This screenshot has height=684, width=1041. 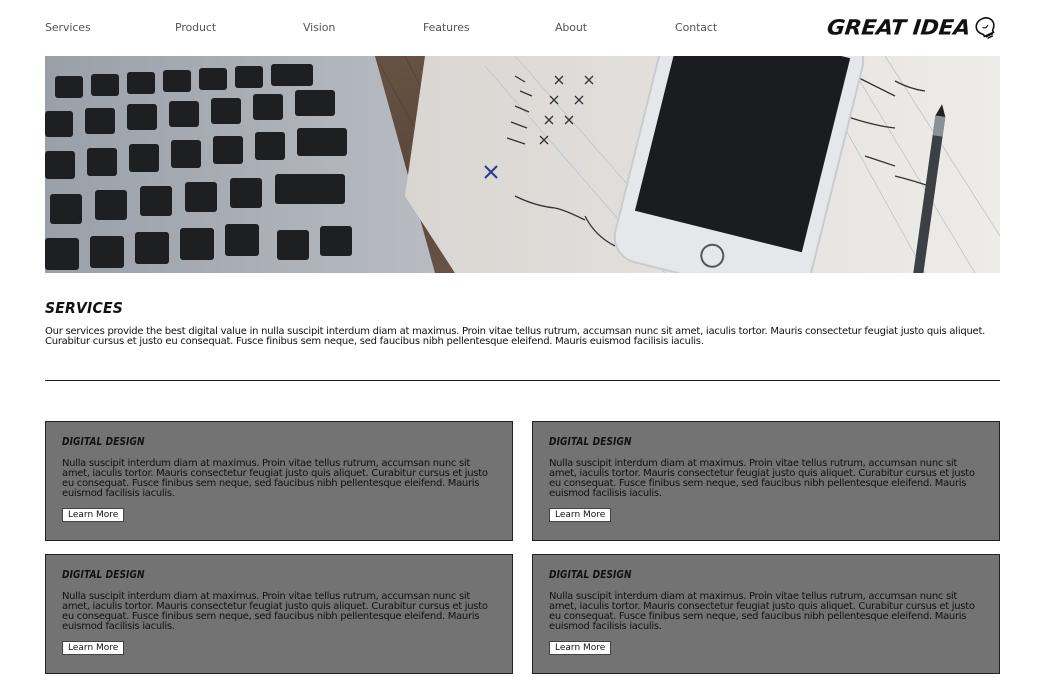 What do you see at coordinates (898, 28) in the screenshot?
I see `logo-wordmark: GREAT IDEA` at bounding box center [898, 28].